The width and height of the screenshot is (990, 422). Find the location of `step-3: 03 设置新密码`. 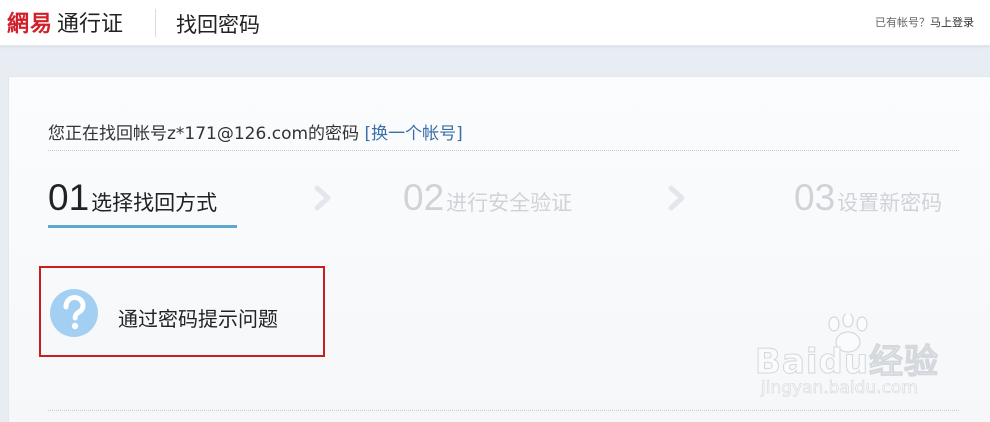

step-3: 03 设置新密码 is located at coordinates (868, 198).